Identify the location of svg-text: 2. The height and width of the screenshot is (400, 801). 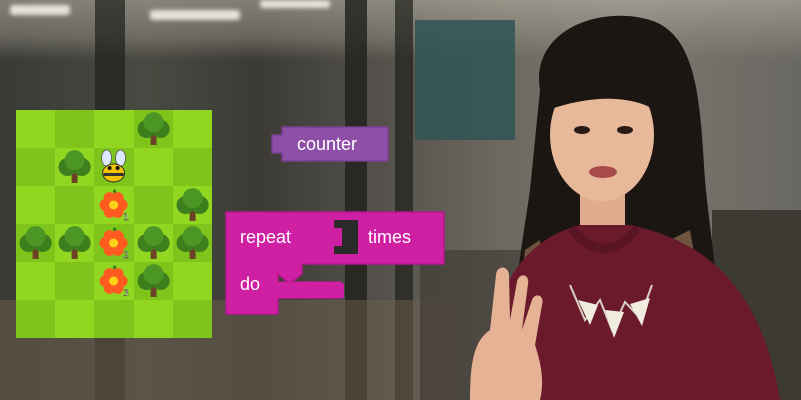
(127, 256).